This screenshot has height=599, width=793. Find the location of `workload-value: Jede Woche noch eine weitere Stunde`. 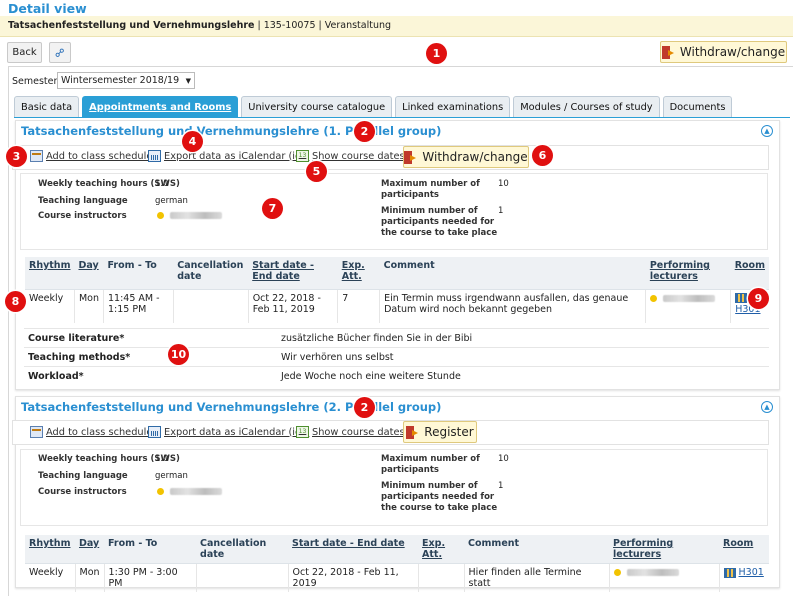

workload-value: Jede Woche noch eine weitere Stunde is located at coordinates (371, 376).